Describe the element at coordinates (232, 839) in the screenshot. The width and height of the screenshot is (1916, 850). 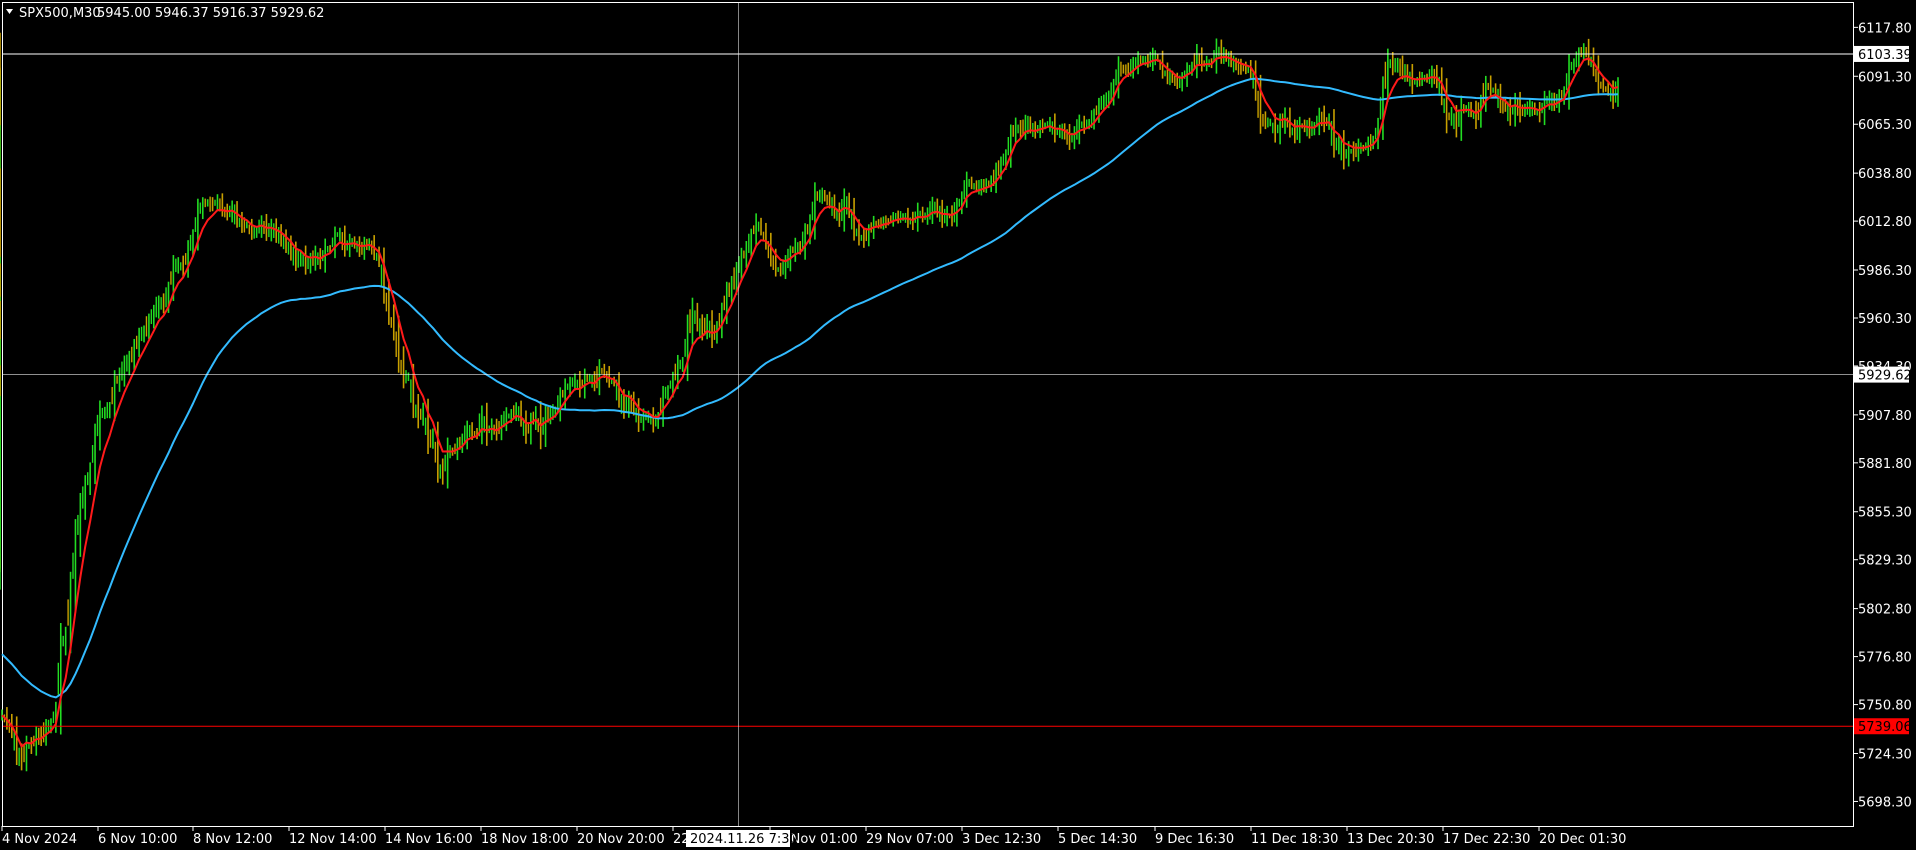
I see `x-tick-label: 8 Nov 12:00` at that location.